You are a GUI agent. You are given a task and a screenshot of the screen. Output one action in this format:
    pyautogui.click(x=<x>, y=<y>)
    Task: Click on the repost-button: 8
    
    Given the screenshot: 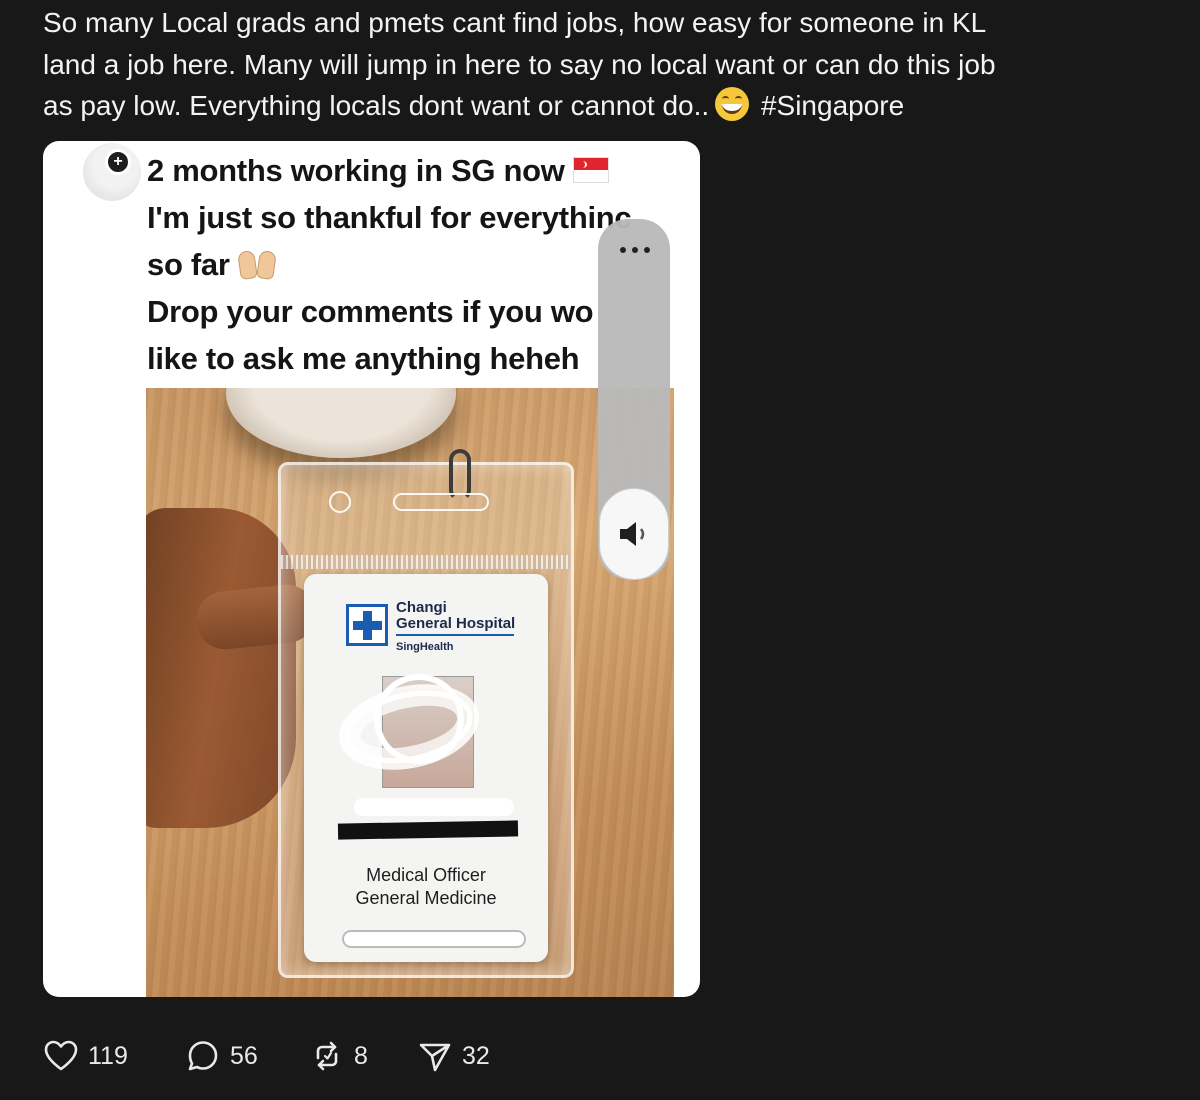 What is the action you would take?
    pyautogui.click(x=338, y=1056)
    